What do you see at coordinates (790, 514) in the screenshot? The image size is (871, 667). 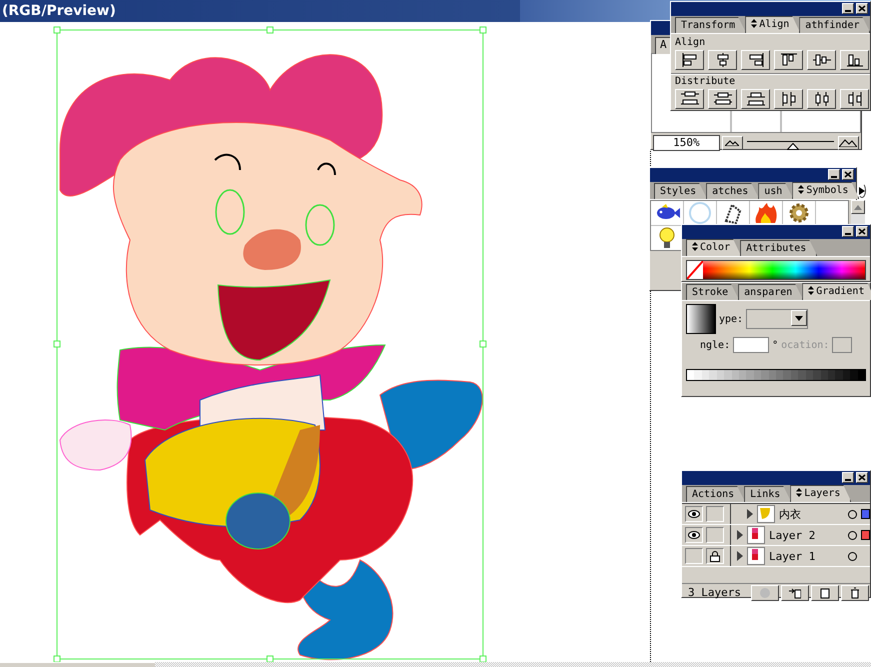 I see `layer-name: 内衣` at bounding box center [790, 514].